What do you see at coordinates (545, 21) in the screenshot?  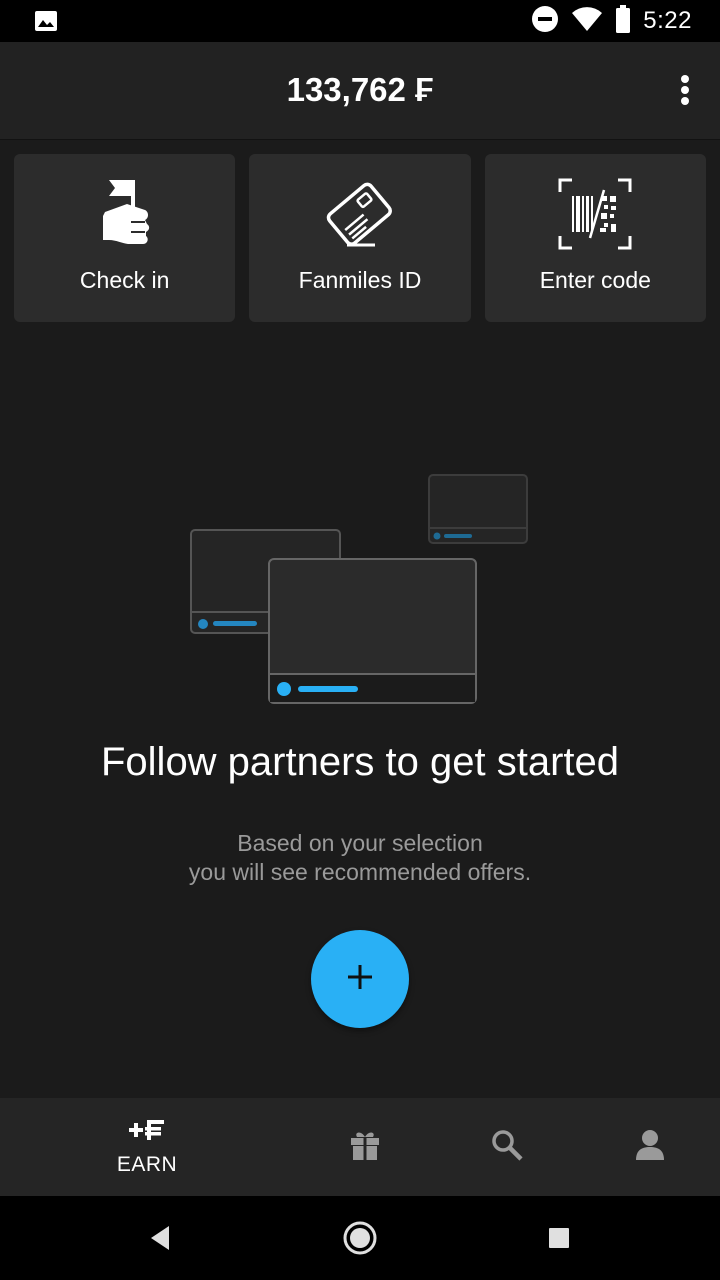 I see `do-not-disturb-icon` at bounding box center [545, 21].